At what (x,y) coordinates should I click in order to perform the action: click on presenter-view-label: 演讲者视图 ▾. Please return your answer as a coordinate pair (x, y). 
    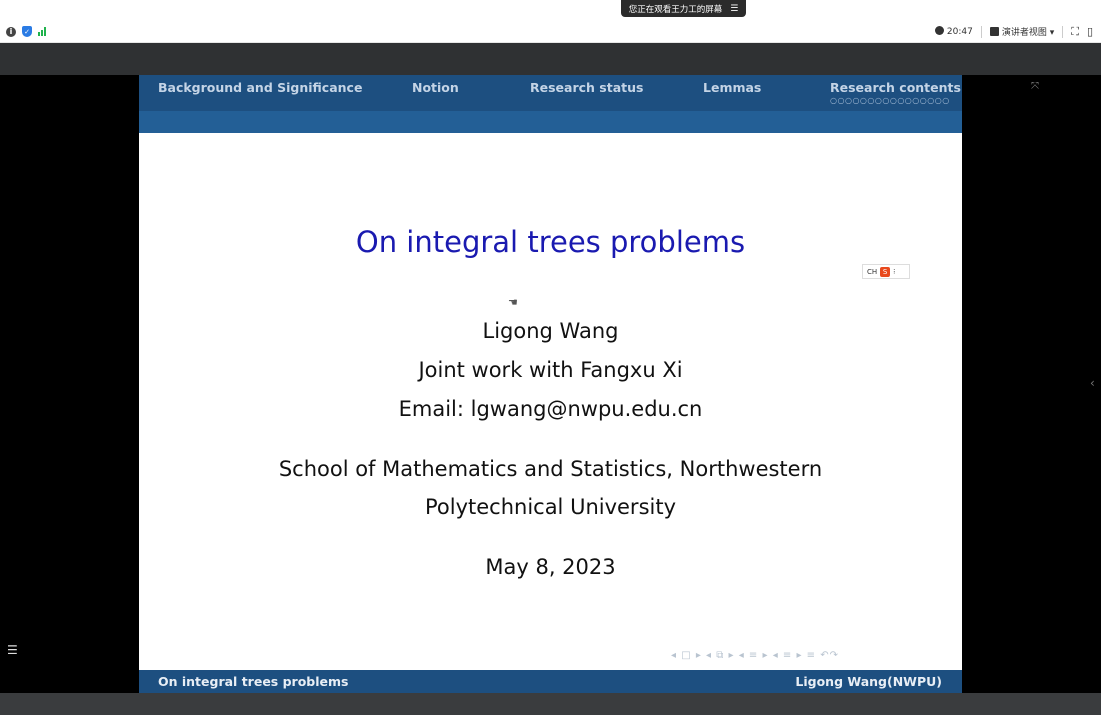
    Looking at the image, I should click on (1028, 33).